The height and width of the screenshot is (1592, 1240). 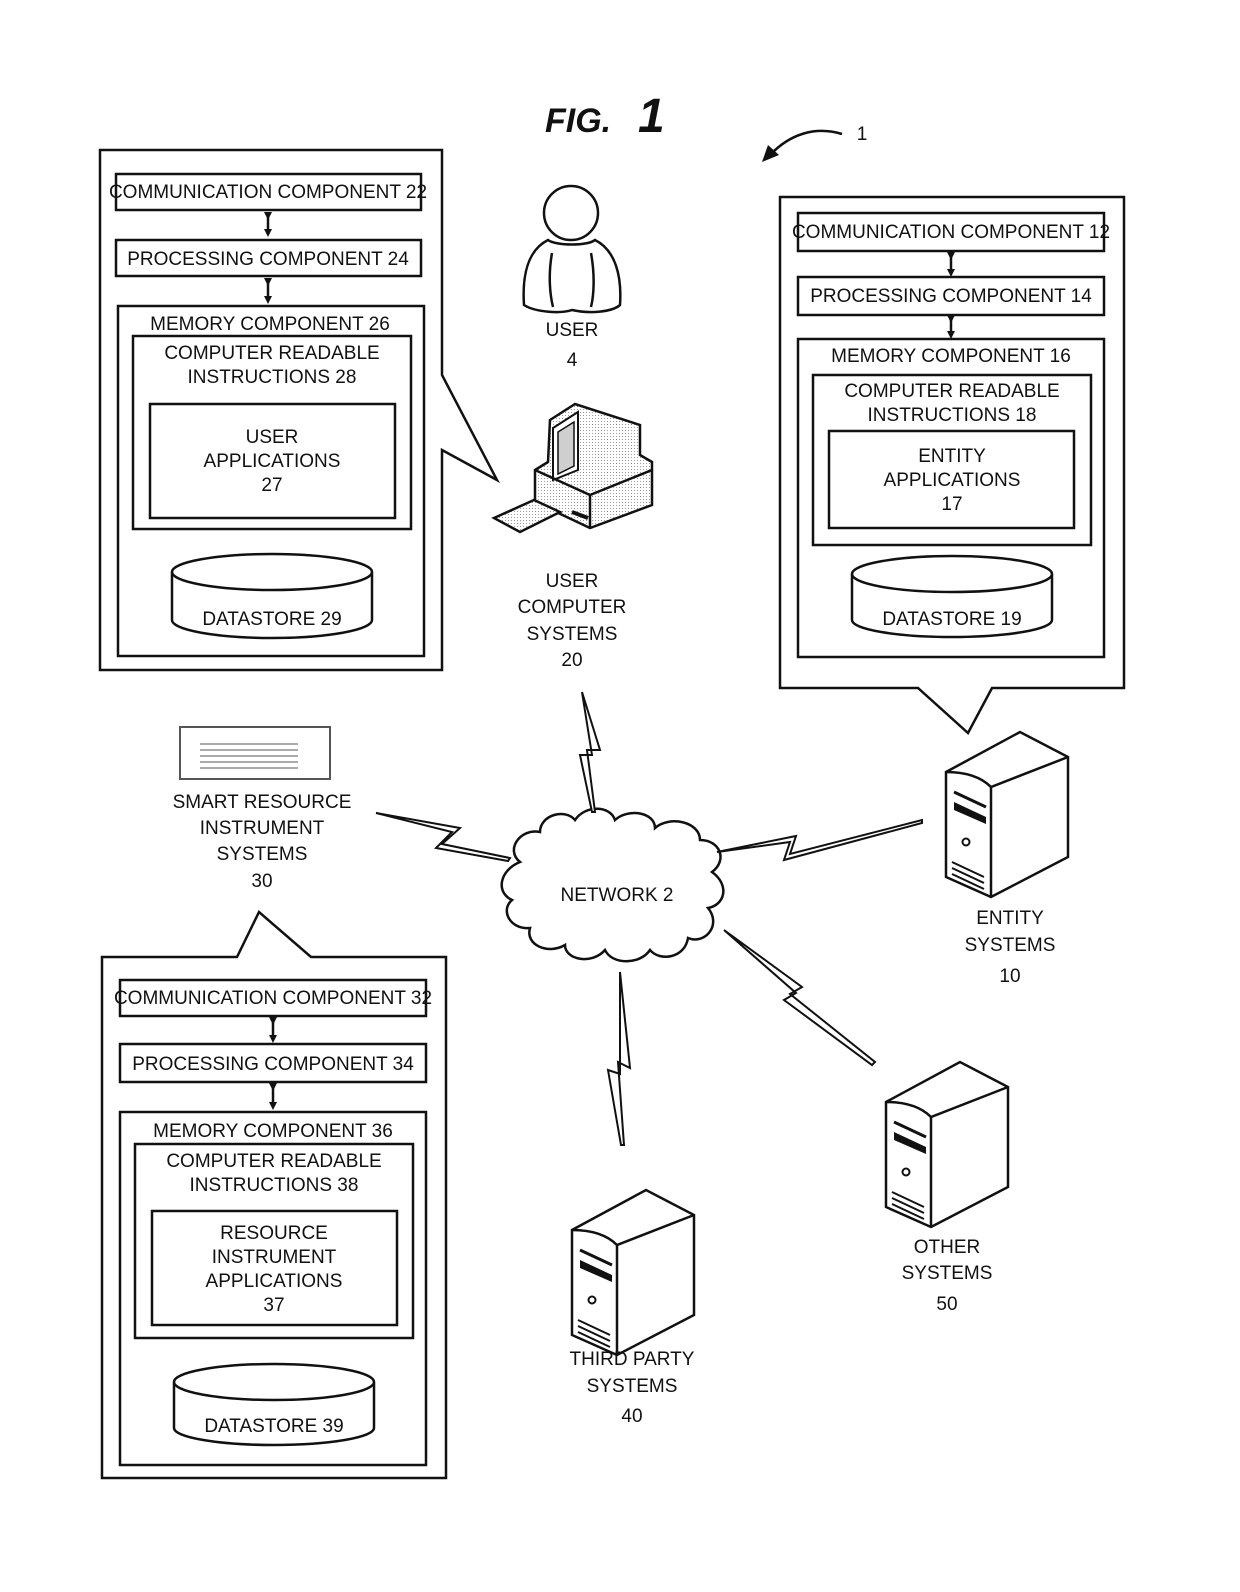 I want to click on processing-component-label: PROCESSING COMPONENT 14, so click(x=951, y=296).